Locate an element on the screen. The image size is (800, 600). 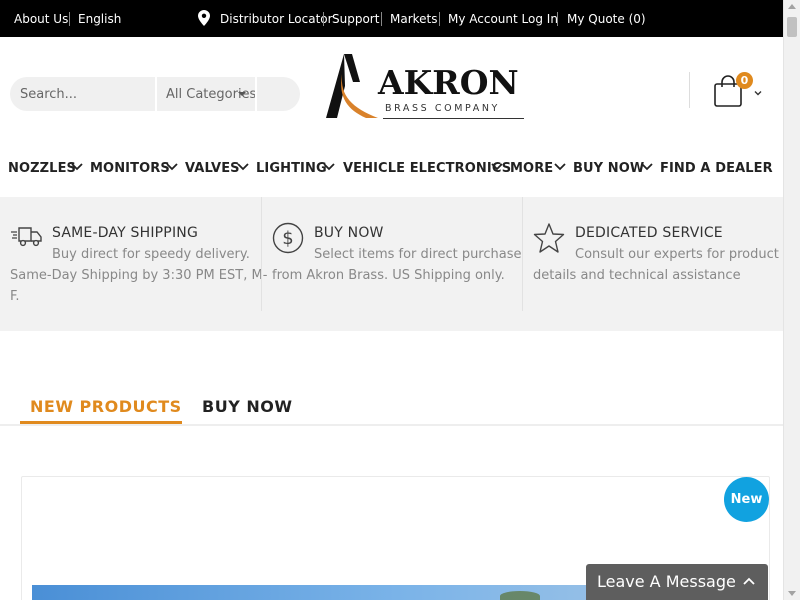
nav-item-valves: VALVES is located at coordinates (212, 168).